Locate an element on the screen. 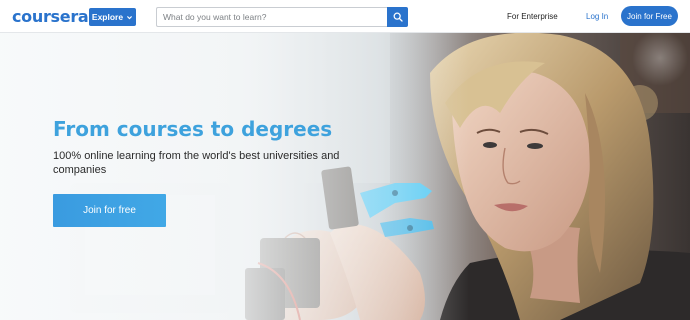 This screenshot has height=320, width=690. for-enterprise-link: For Enterprise is located at coordinates (532, 16).